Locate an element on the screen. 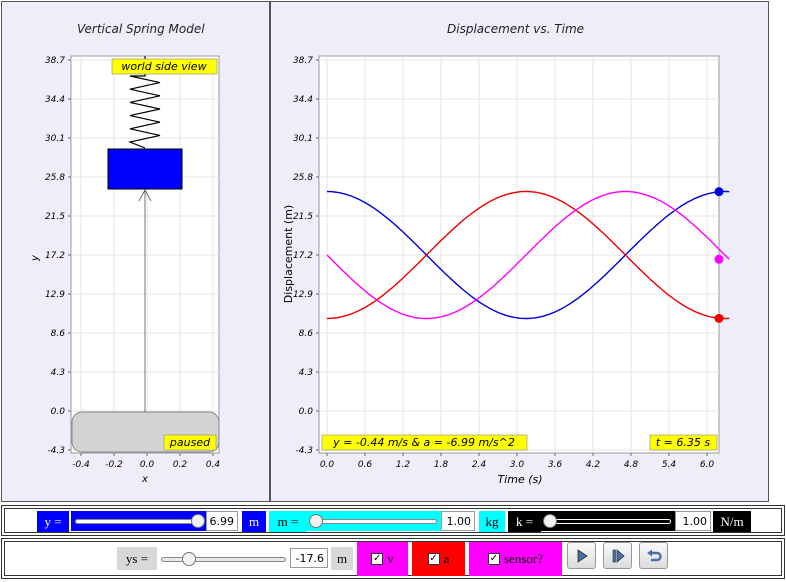 This screenshot has height=582, width=786. ys-value-field: -17.6 is located at coordinates (309, 558).